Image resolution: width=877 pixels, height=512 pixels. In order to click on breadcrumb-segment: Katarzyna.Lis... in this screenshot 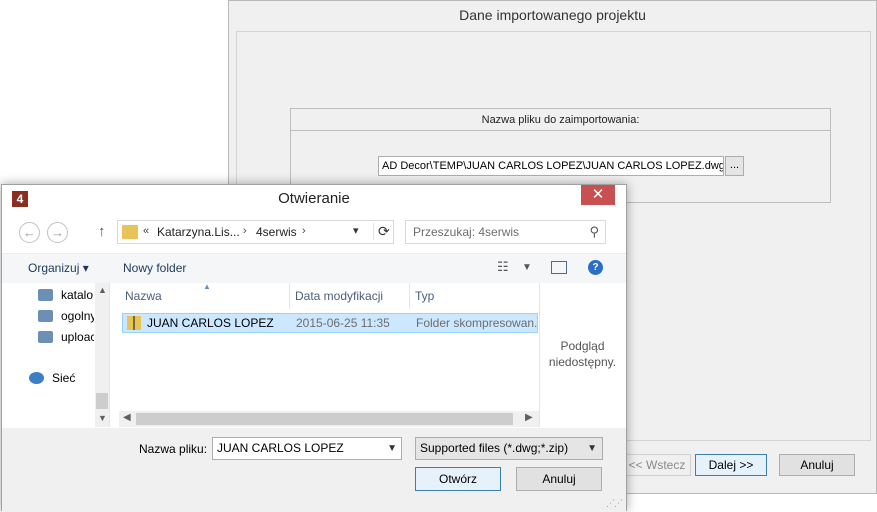, I will do `click(198, 232)`.